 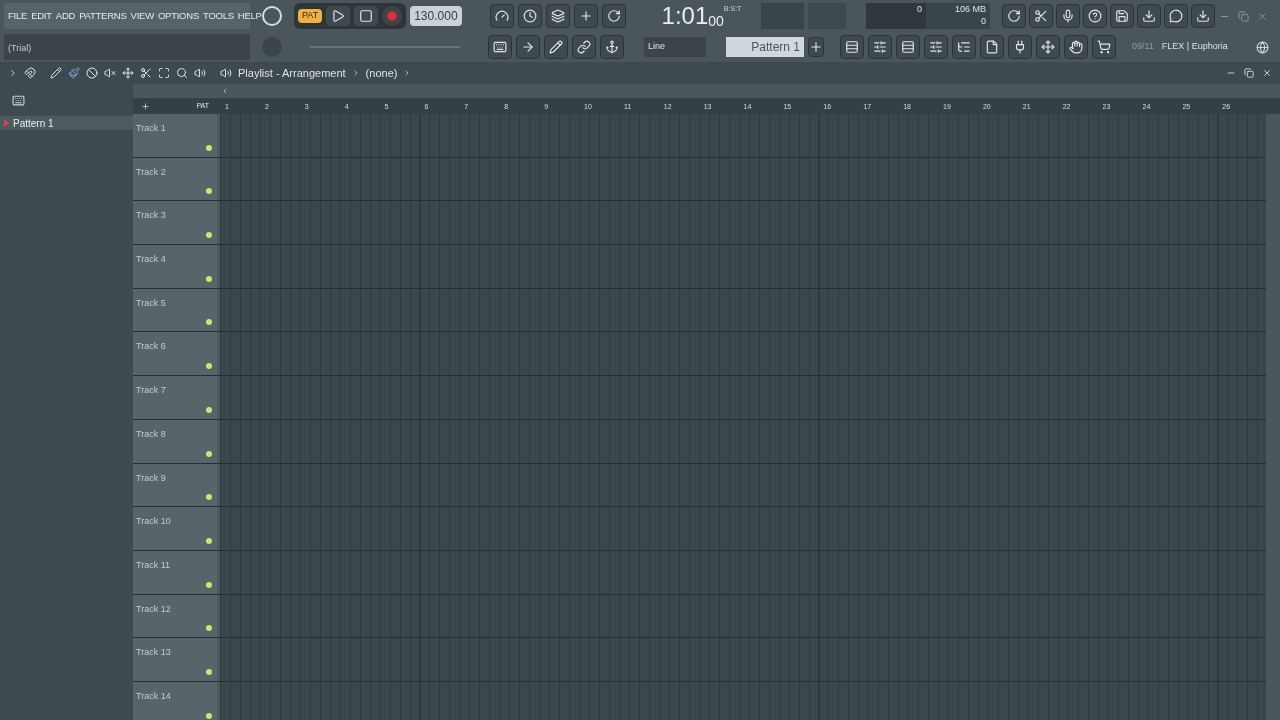 I want to click on menu-item: TOOLS, so click(x=218, y=16).